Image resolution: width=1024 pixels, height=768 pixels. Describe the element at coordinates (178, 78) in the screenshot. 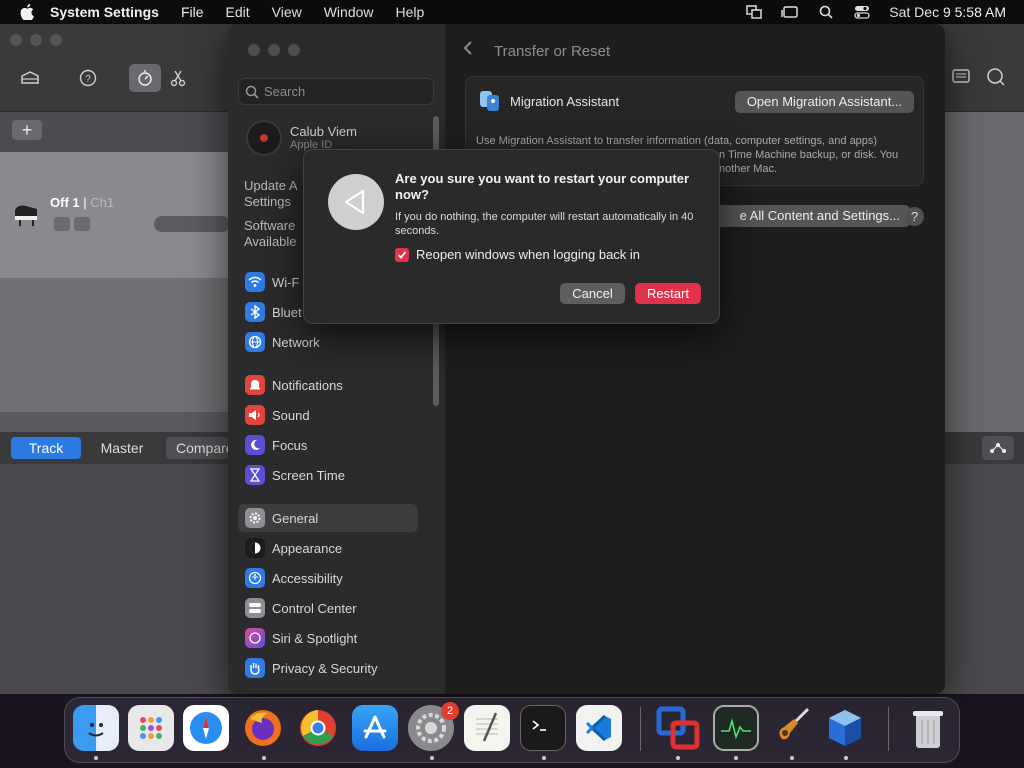

I see `scissors-icon` at that location.